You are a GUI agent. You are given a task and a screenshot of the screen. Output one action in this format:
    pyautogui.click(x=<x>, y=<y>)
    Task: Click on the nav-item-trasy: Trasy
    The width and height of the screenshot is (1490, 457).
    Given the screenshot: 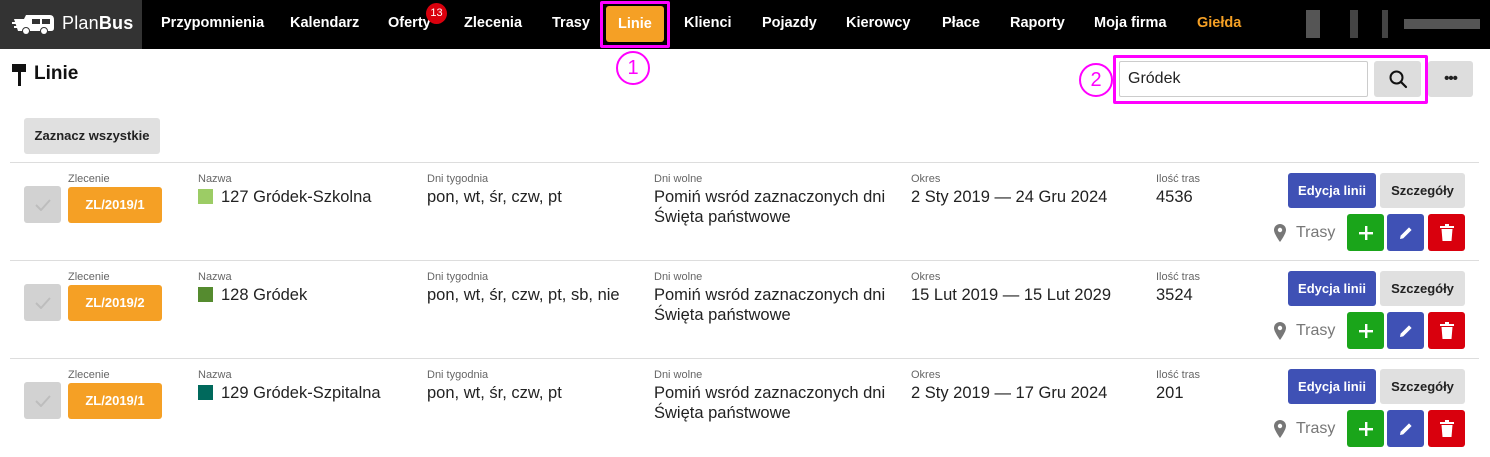 What is the action you would take?
    pyautogui.click(x=571, y=24)
    